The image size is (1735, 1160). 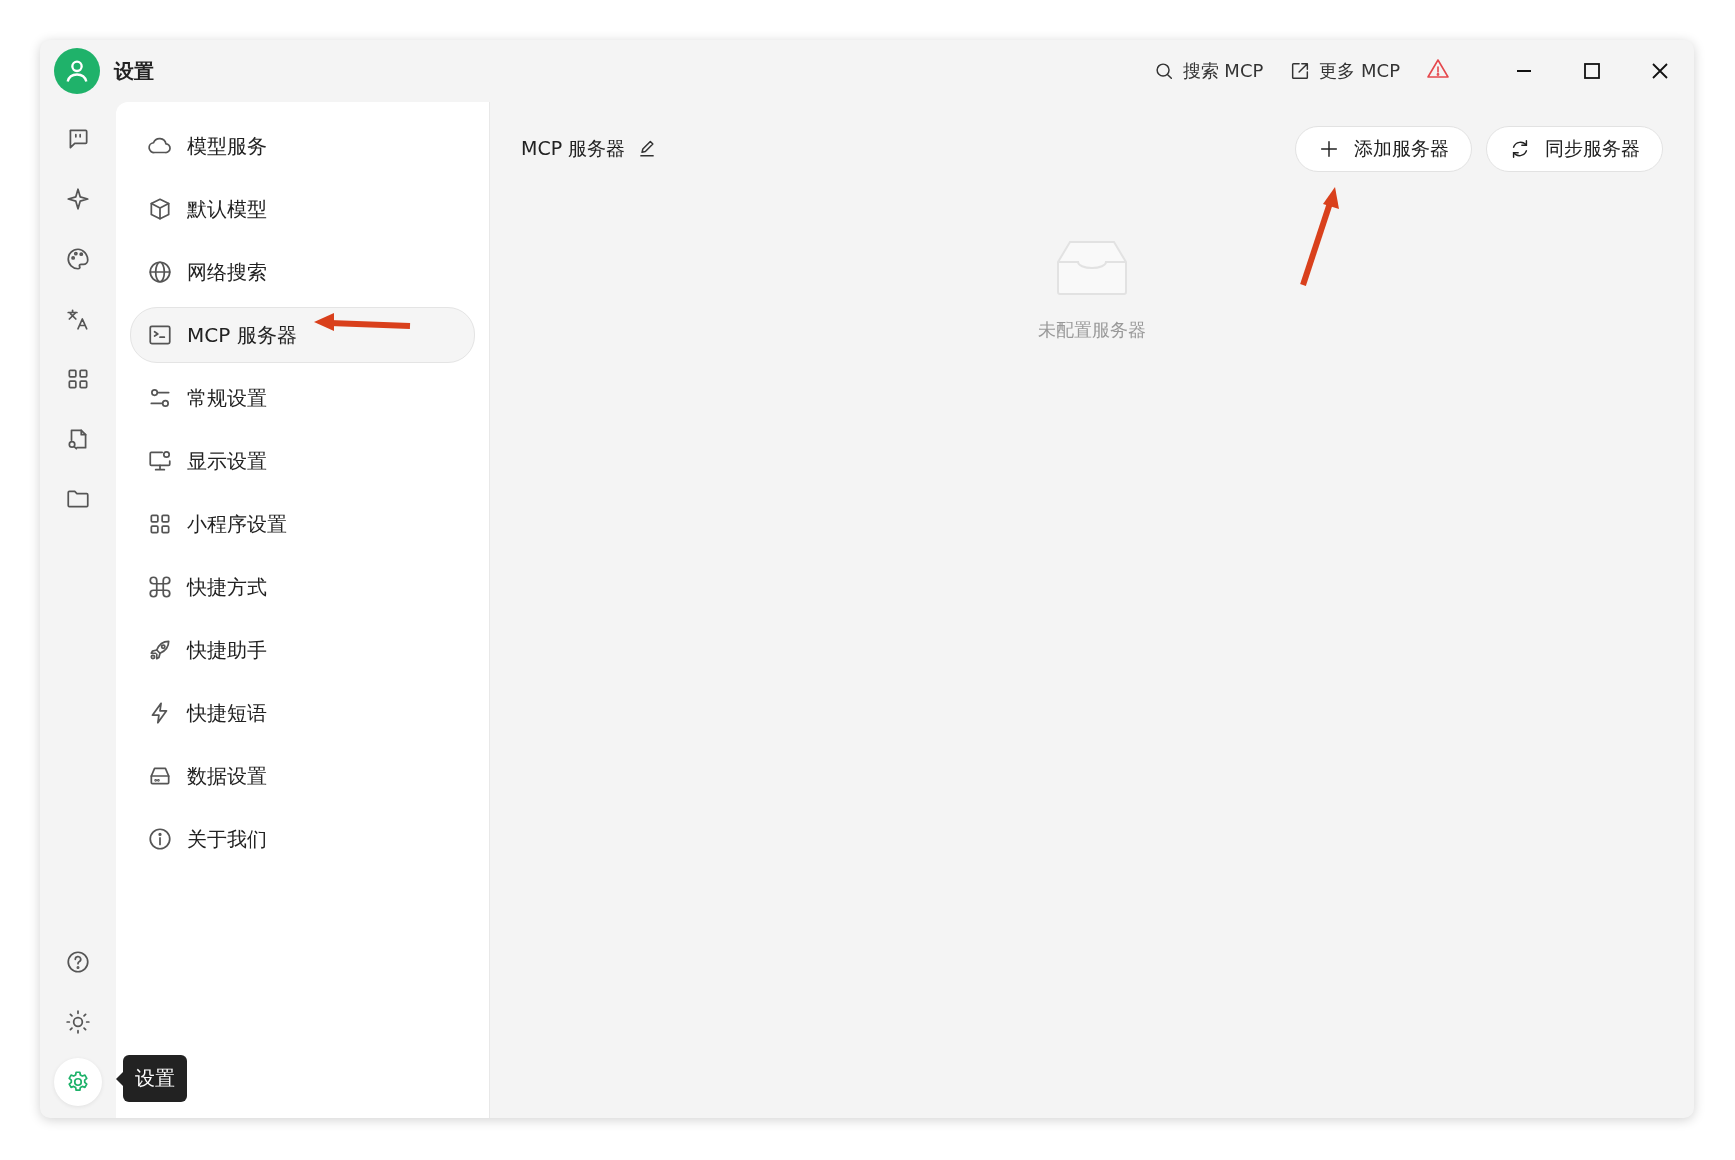 I want to click on tooltip: 设置, so click(x=151, y=1078).